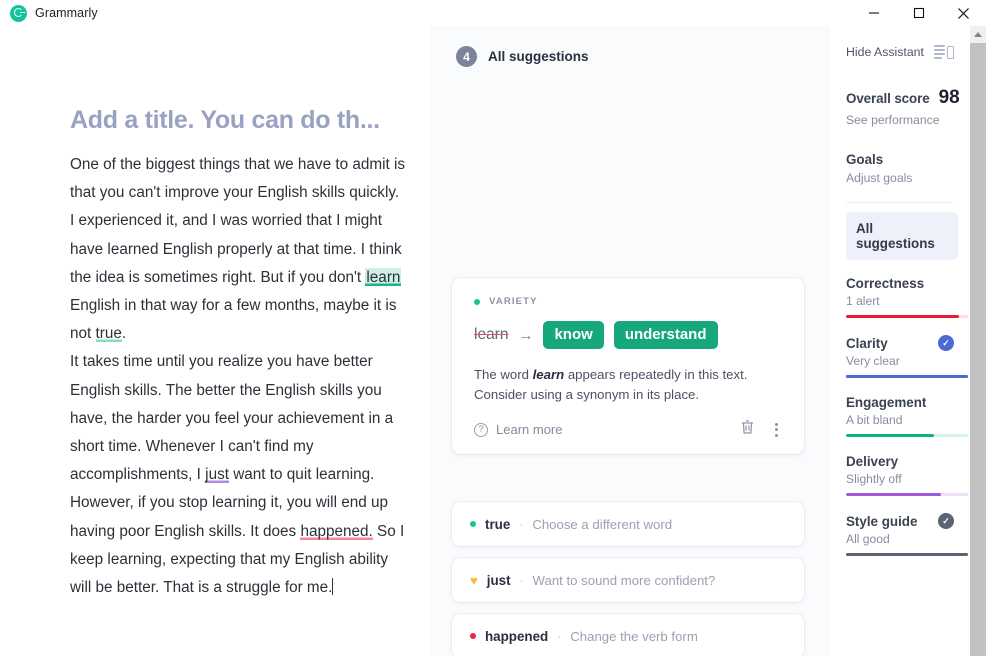  I want to click on card-actions, so click(761, 429).